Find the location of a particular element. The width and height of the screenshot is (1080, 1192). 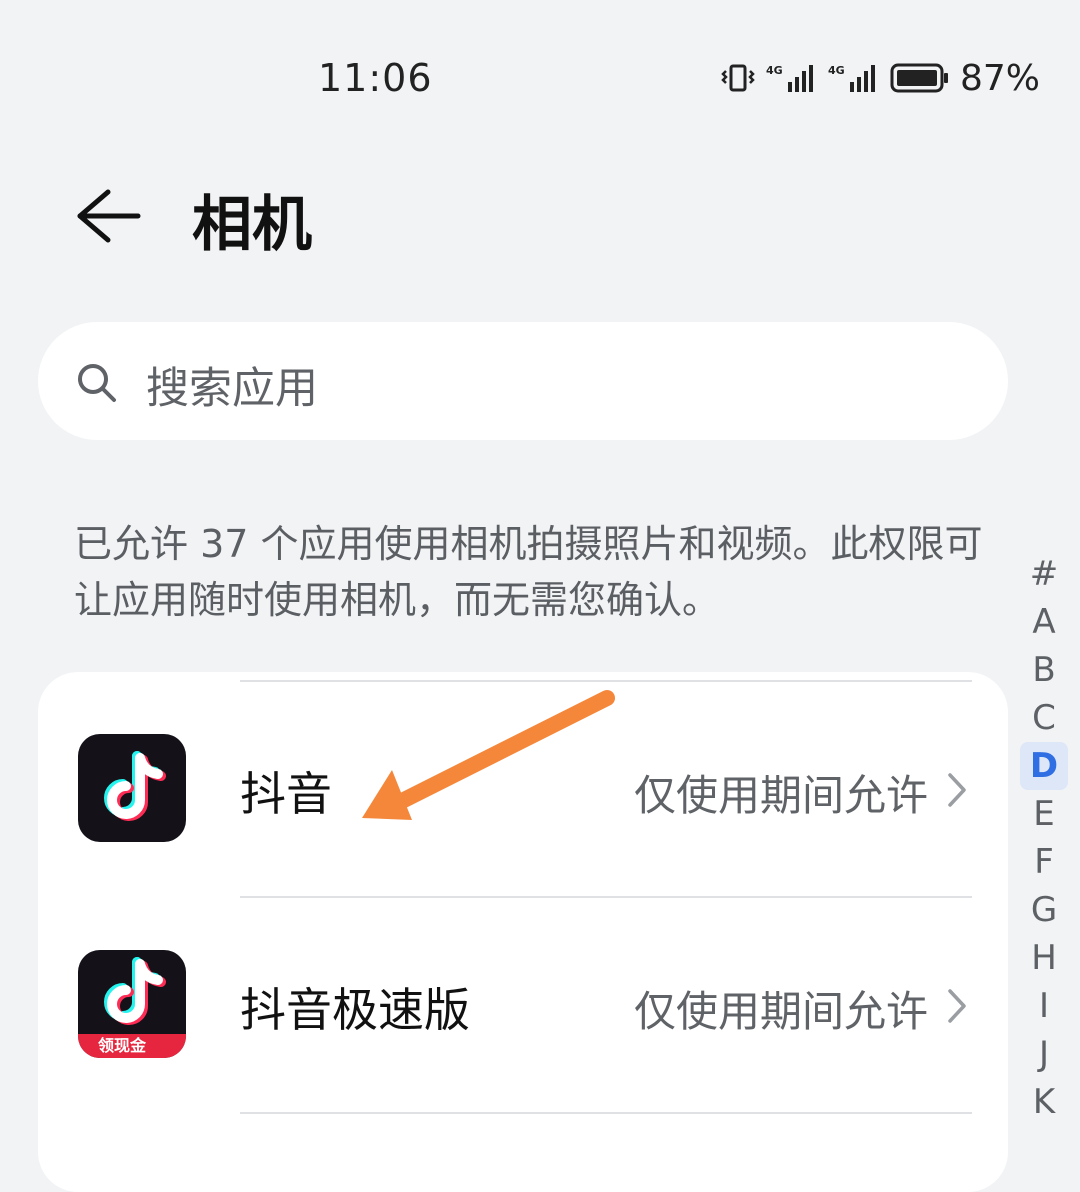

status-icons: 4G 4G 87% is located at coordinates (880, 78).